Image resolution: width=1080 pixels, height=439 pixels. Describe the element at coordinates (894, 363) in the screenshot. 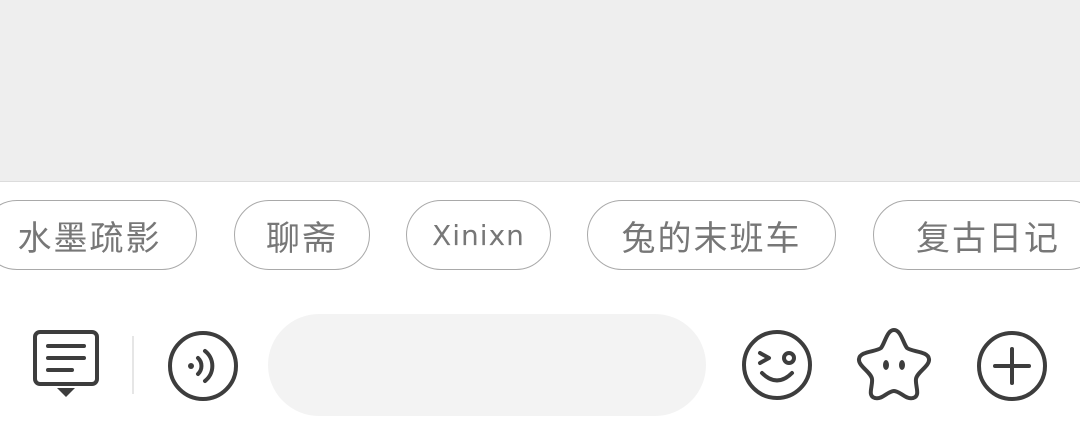

I see `star-face-icon` at that location.